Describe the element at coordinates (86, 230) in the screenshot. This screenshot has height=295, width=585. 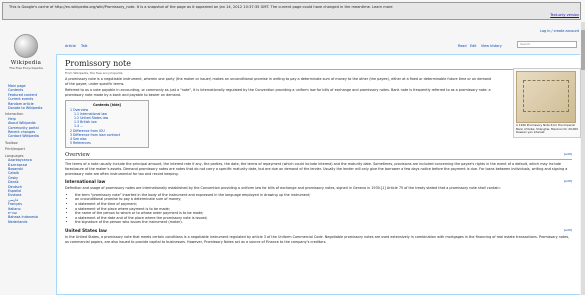
I see `heading-text: United States law` at that location.